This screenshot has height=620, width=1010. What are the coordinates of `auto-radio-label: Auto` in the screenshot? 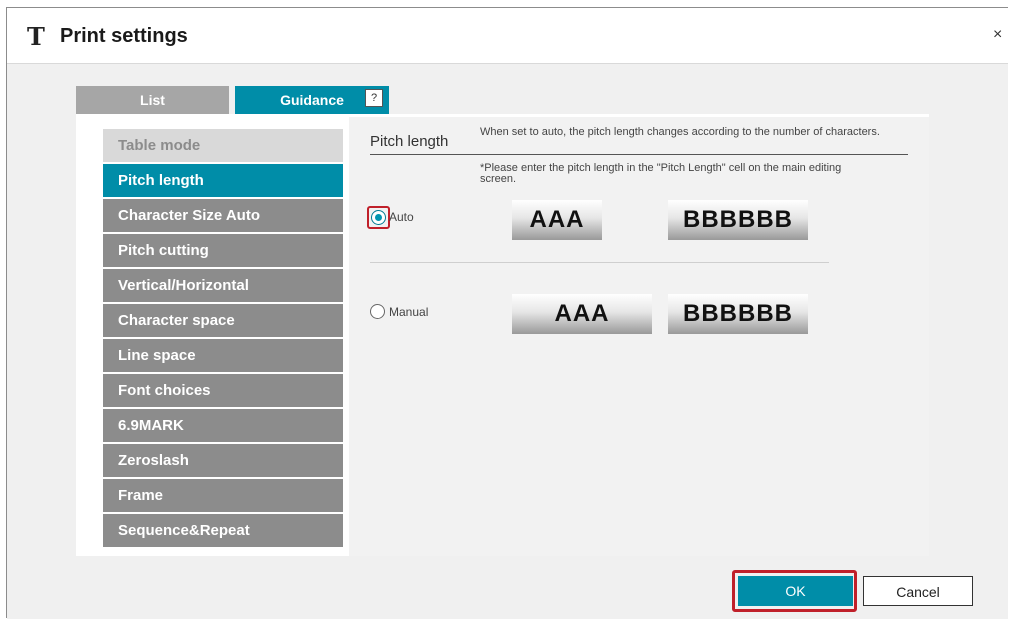 It's located at (401, 217).